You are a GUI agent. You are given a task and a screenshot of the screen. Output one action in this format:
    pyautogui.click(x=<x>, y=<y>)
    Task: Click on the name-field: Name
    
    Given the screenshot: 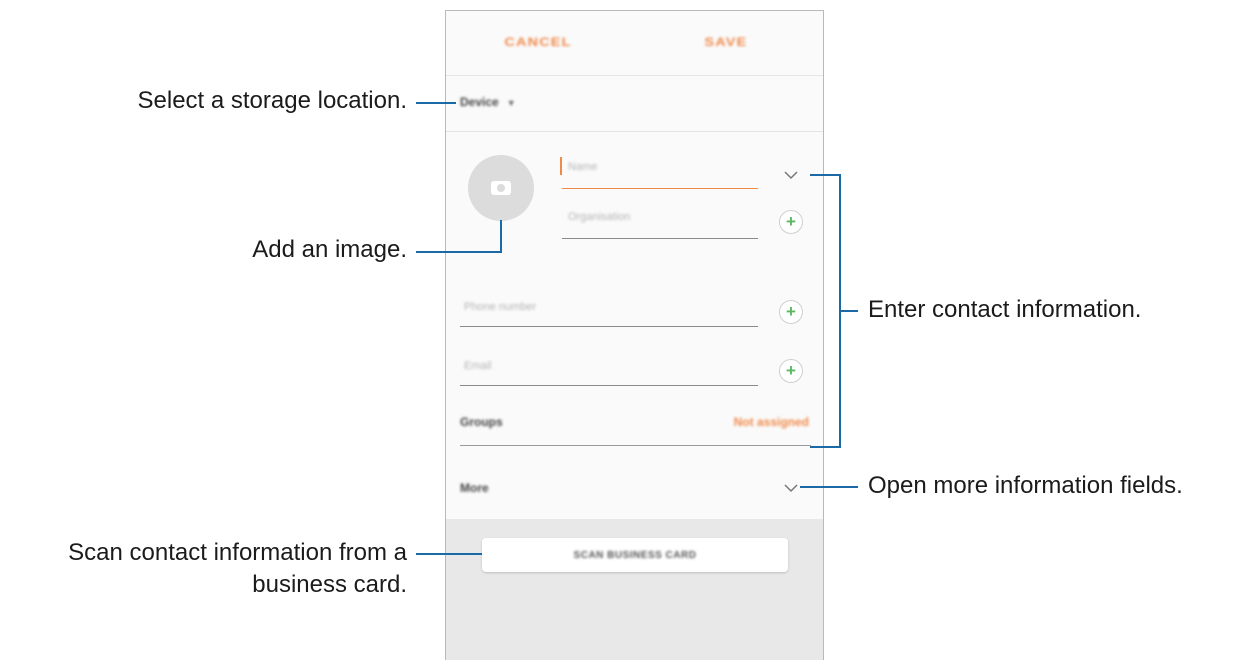 What is the action you would take?
    pyautogui.click(x=659, y=173)
    